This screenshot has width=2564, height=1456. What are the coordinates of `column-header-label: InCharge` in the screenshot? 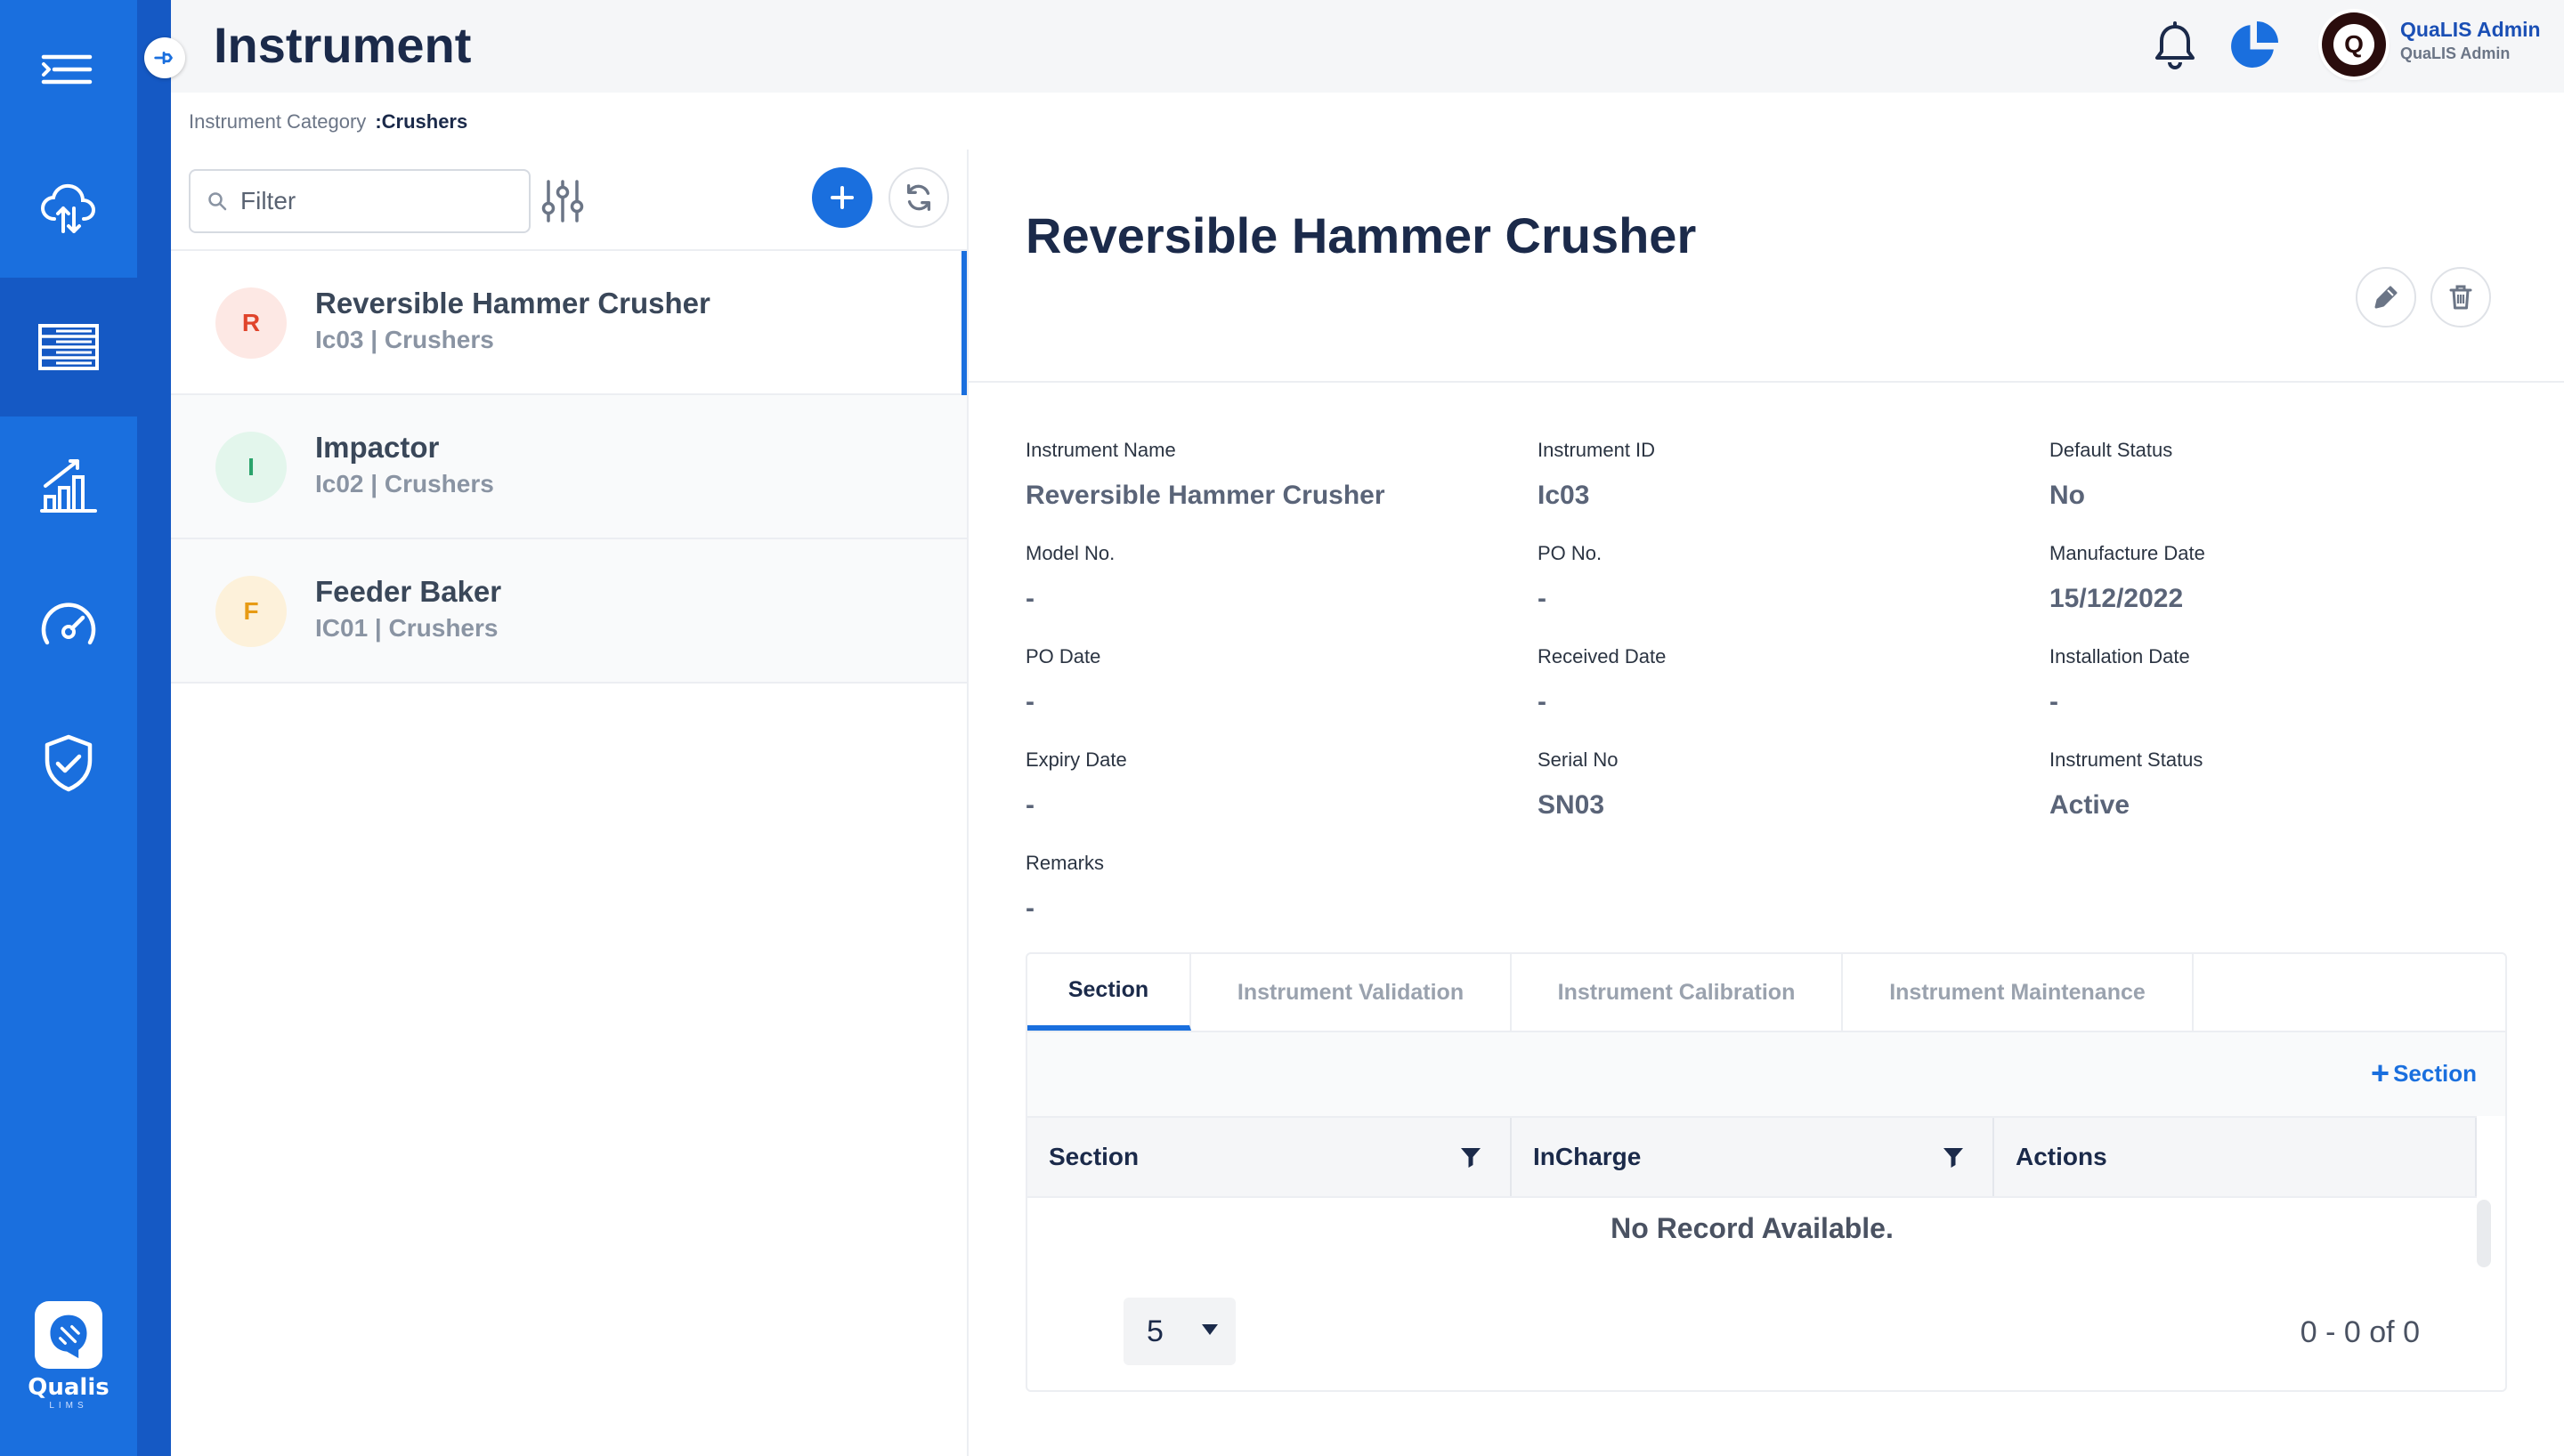 It's located at (1587, 1156).